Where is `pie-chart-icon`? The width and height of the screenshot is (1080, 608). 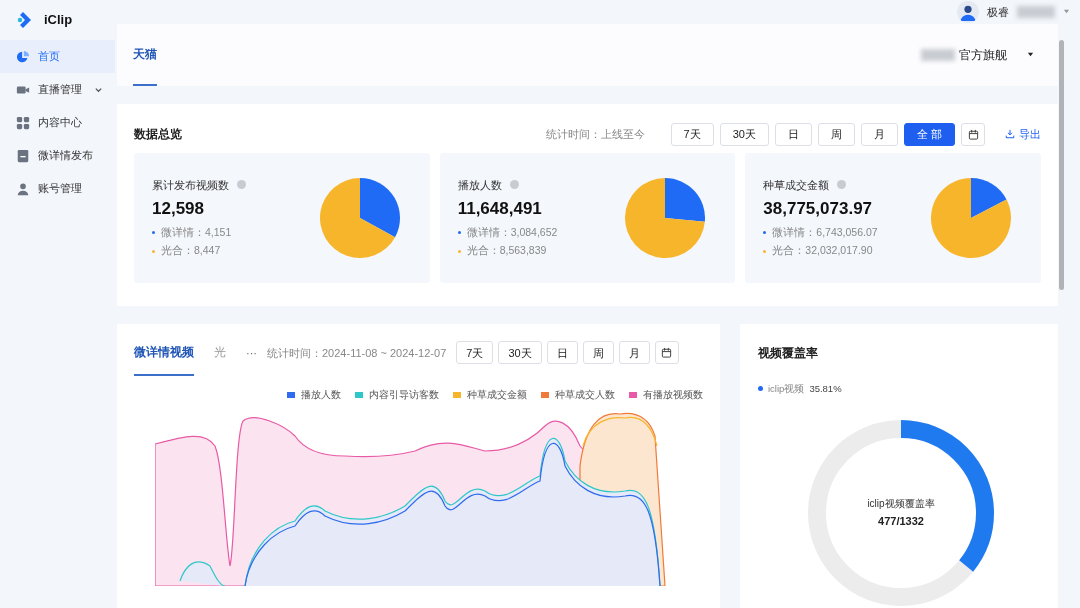 pie-chart-icon is located at coordinates (23, 56).